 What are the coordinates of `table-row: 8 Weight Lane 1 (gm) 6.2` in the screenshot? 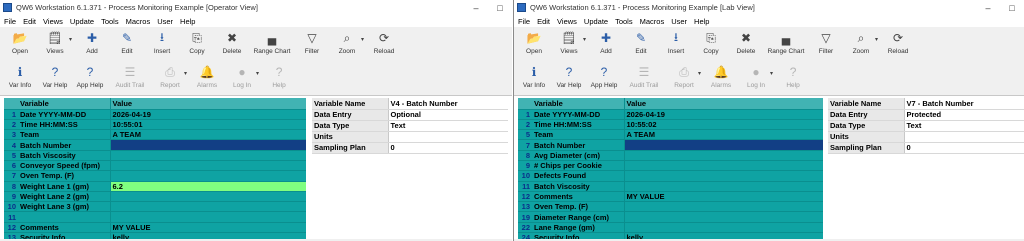 It's located at (155, 186).